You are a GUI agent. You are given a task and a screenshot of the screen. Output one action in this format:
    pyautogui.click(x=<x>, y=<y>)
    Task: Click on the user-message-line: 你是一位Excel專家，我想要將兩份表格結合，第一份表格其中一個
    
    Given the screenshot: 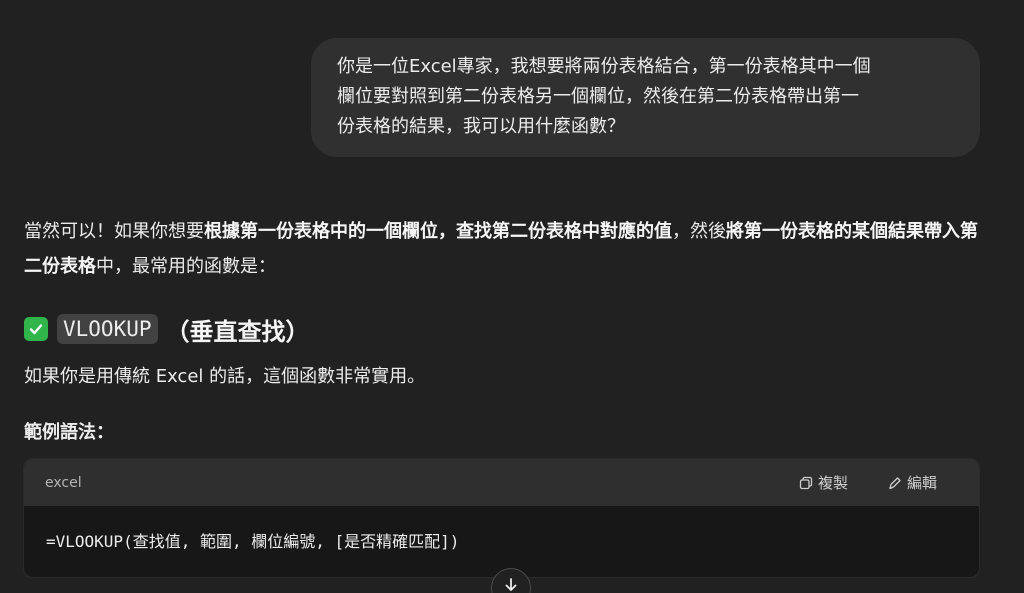 What is the action you would take?
    pyautogui.click(x=604, y=66)
    